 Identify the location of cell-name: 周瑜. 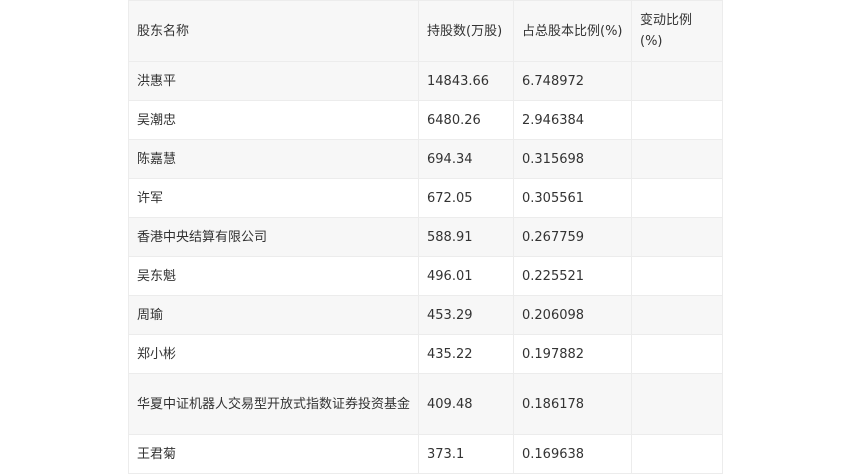
(273, 315).